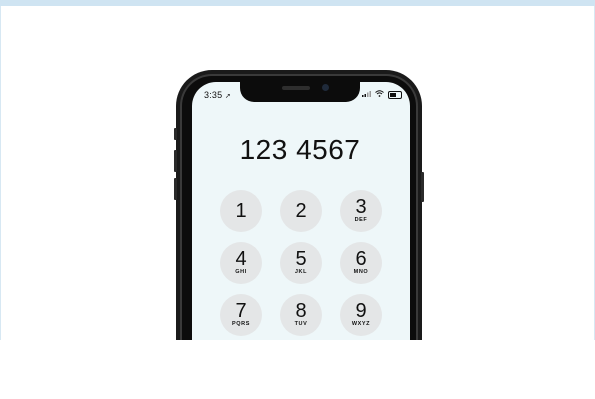  I want to click on key-6: 6 MNO, so click(361, 263).